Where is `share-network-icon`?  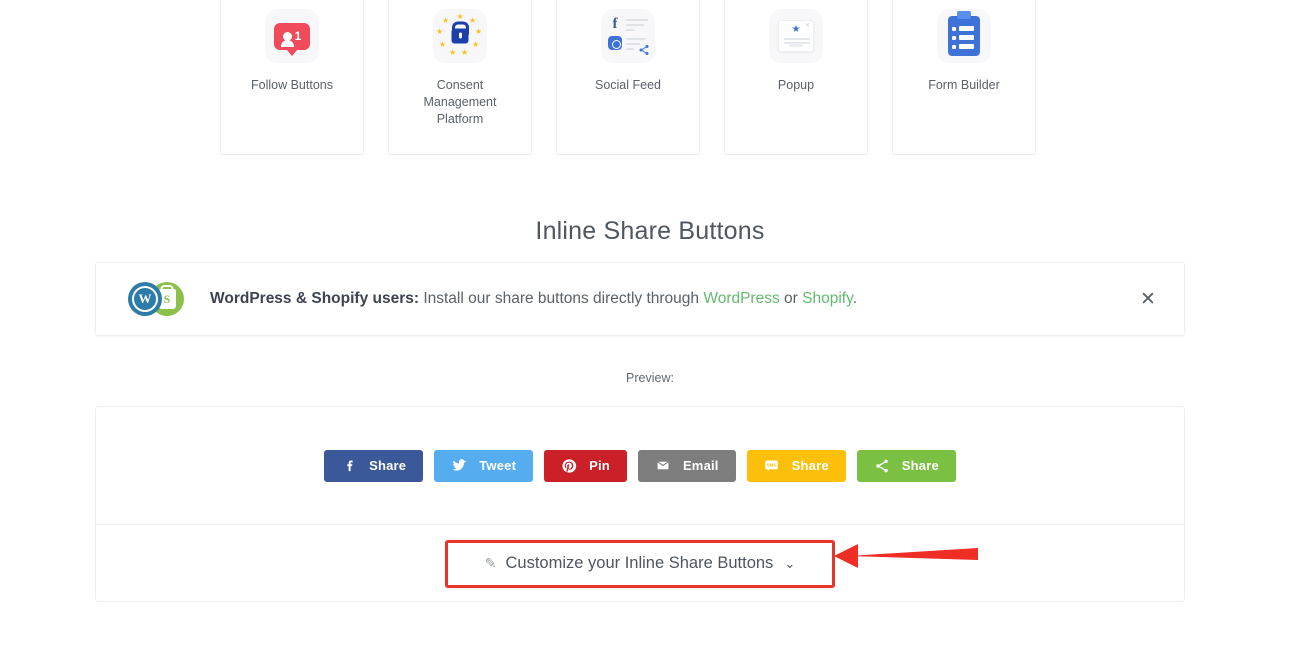 share-network-icon is located at coordinates (882, 466).